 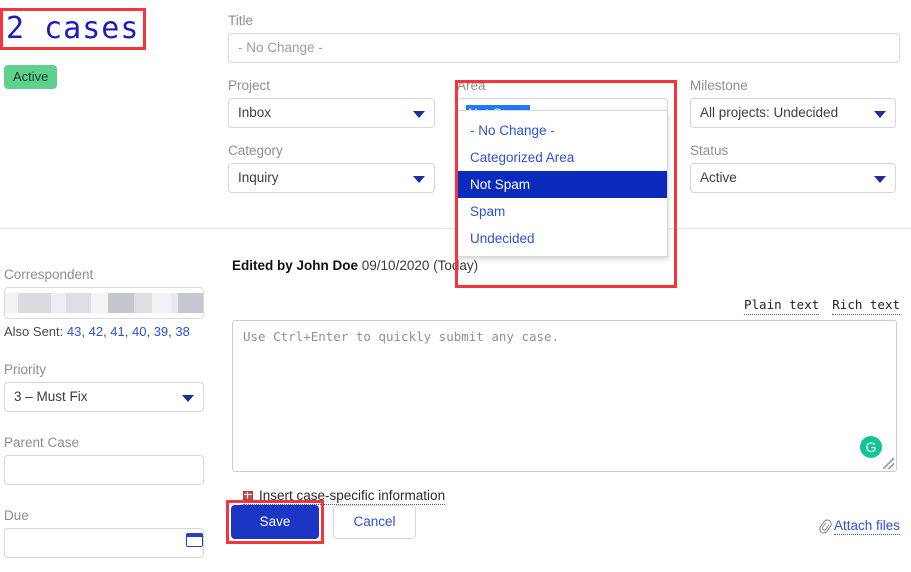 What do you see at coordinates (51, 396) in the screenshot?
I see `priority-value: 3 – Must Fix` at bounding box center [51, 396].